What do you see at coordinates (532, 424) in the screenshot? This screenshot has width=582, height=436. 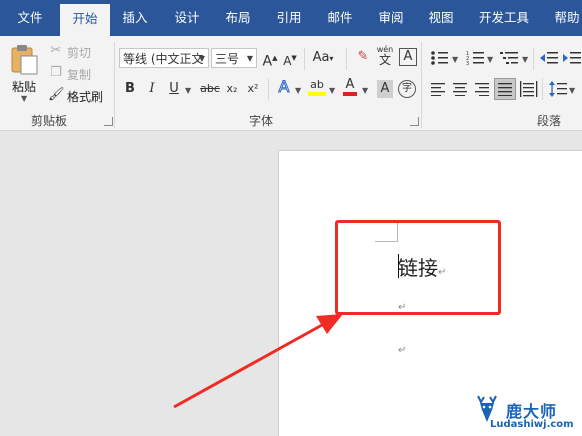 I see `logo-en-text: Ludashiwj.com` at bounding box center [532, 424].